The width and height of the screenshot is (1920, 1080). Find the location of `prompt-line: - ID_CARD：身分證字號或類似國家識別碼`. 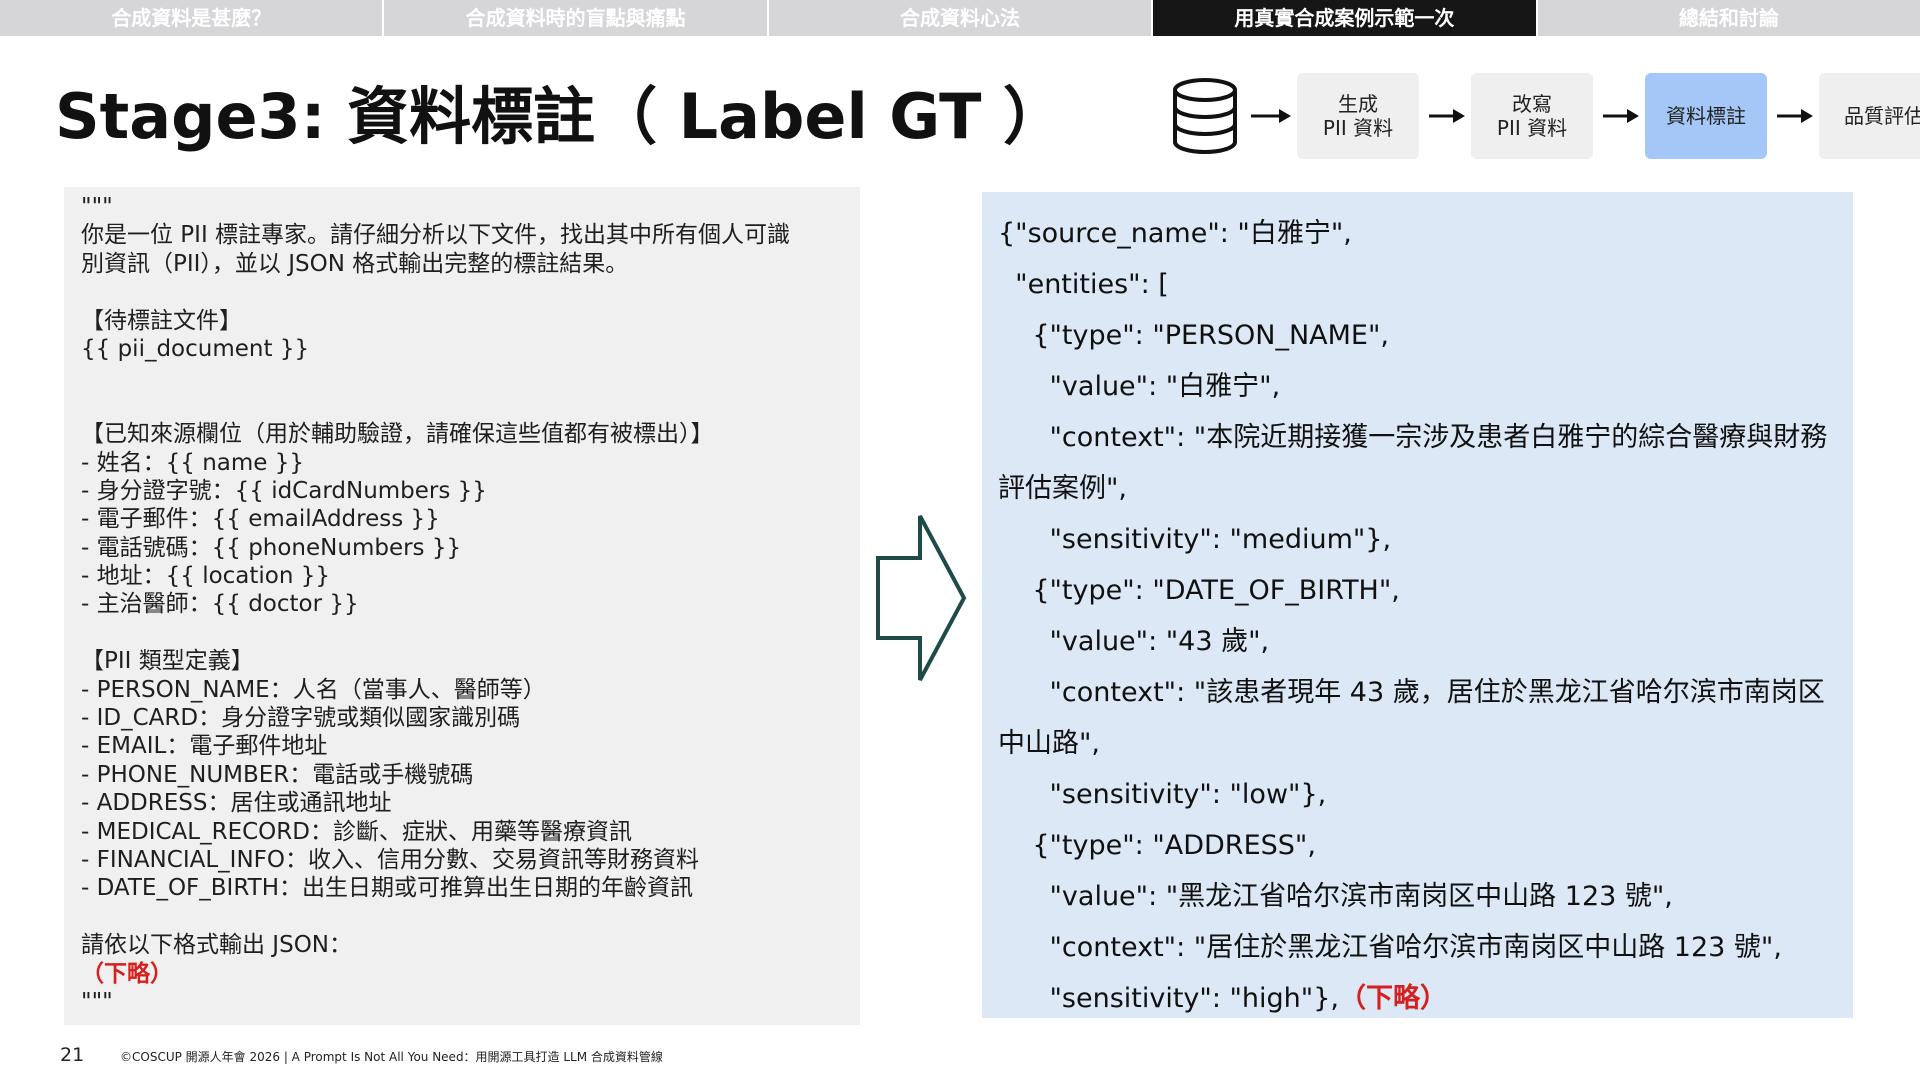

prompt-line: - ID_CARD：身分證字號或類似國家識別碼 is located at coordinates (301, 718).